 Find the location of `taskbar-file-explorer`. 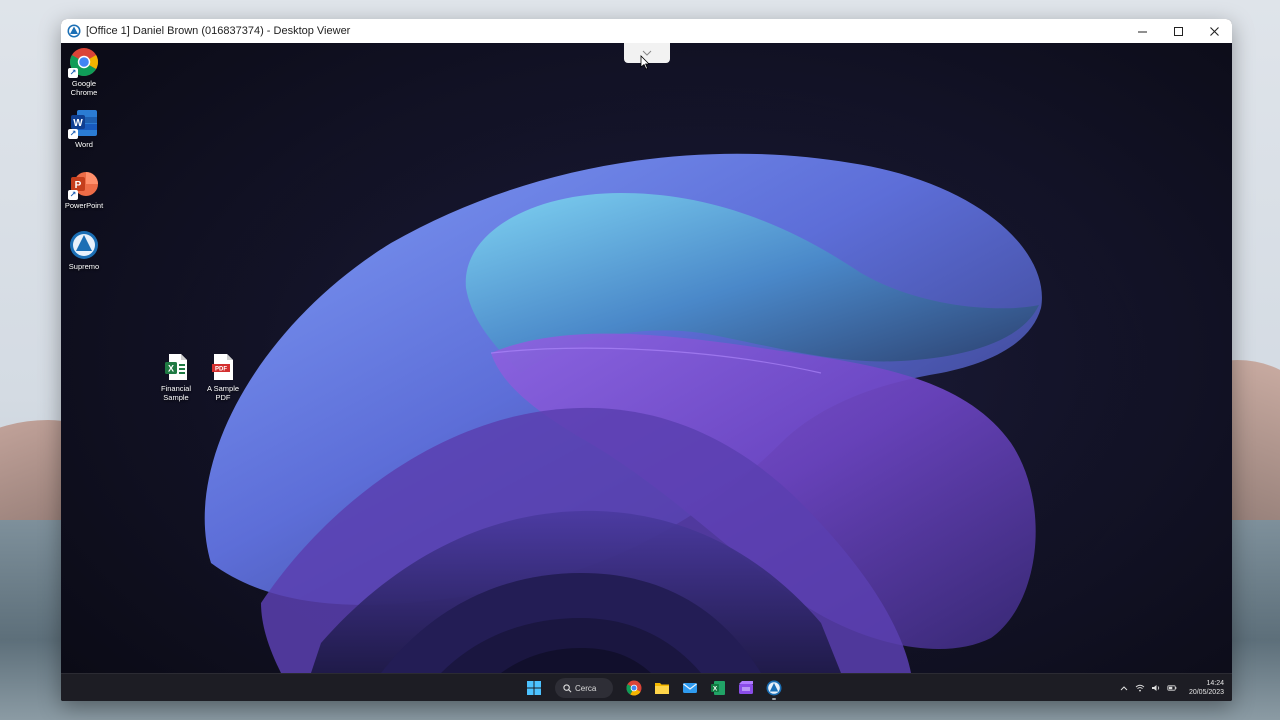

taskbar-file-explorer is located at coordinates (662, 688).